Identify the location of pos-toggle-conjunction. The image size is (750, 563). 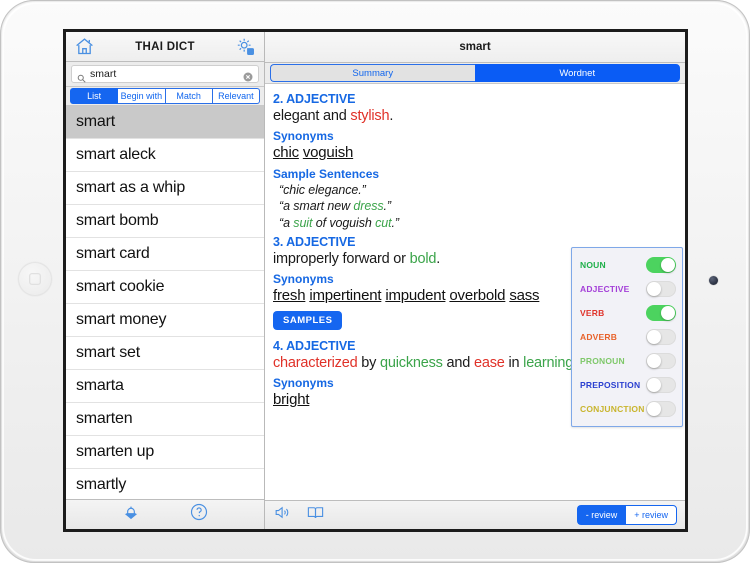
(661, 409).